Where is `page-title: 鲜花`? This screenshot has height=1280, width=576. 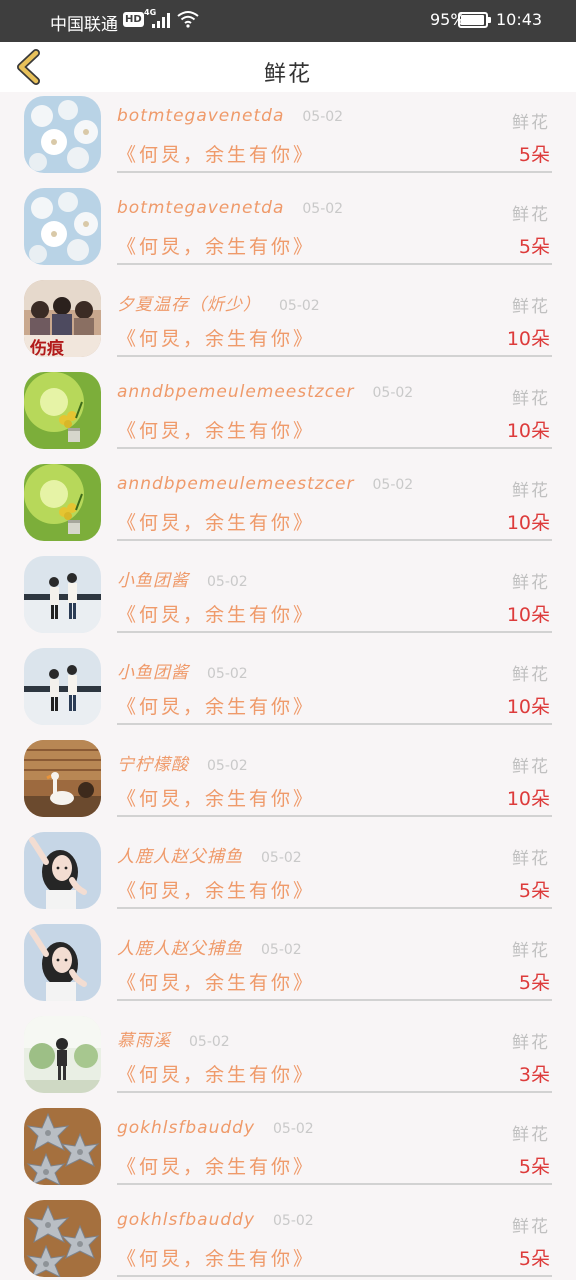
page-title: 鲜花 is located at coordinates (287, 74).